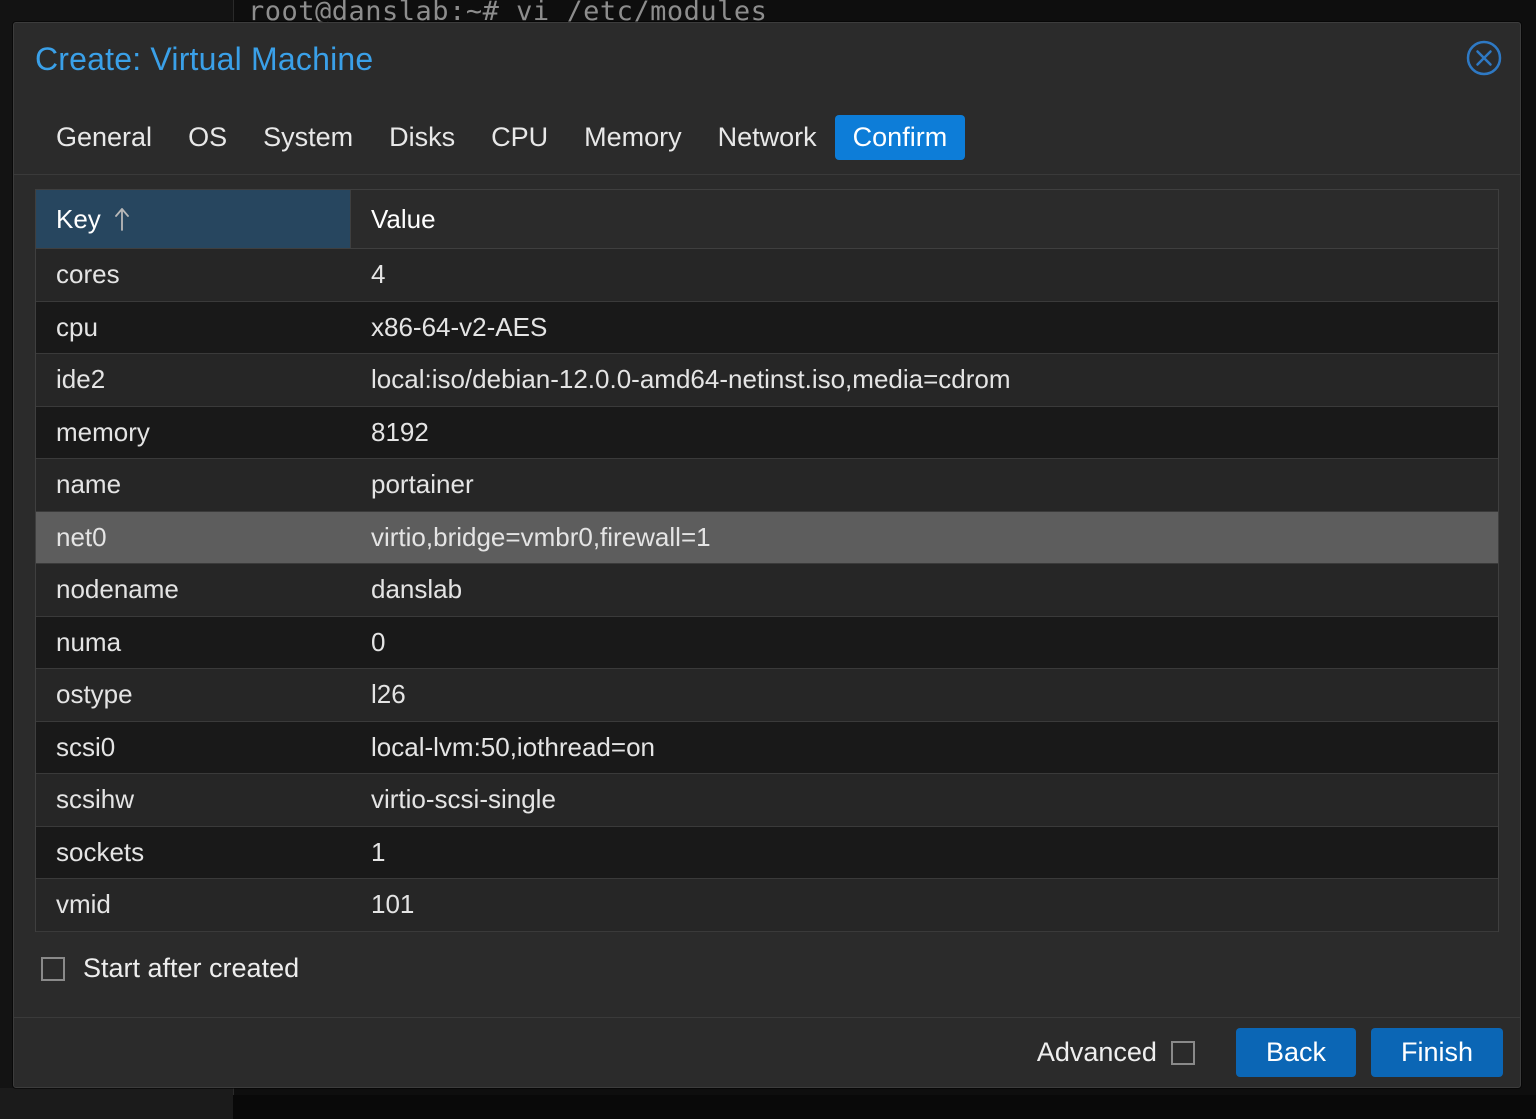  Describe the element at coordinates (89, 641) in the screenshot. I see `table-cell-key: numa` at that location.